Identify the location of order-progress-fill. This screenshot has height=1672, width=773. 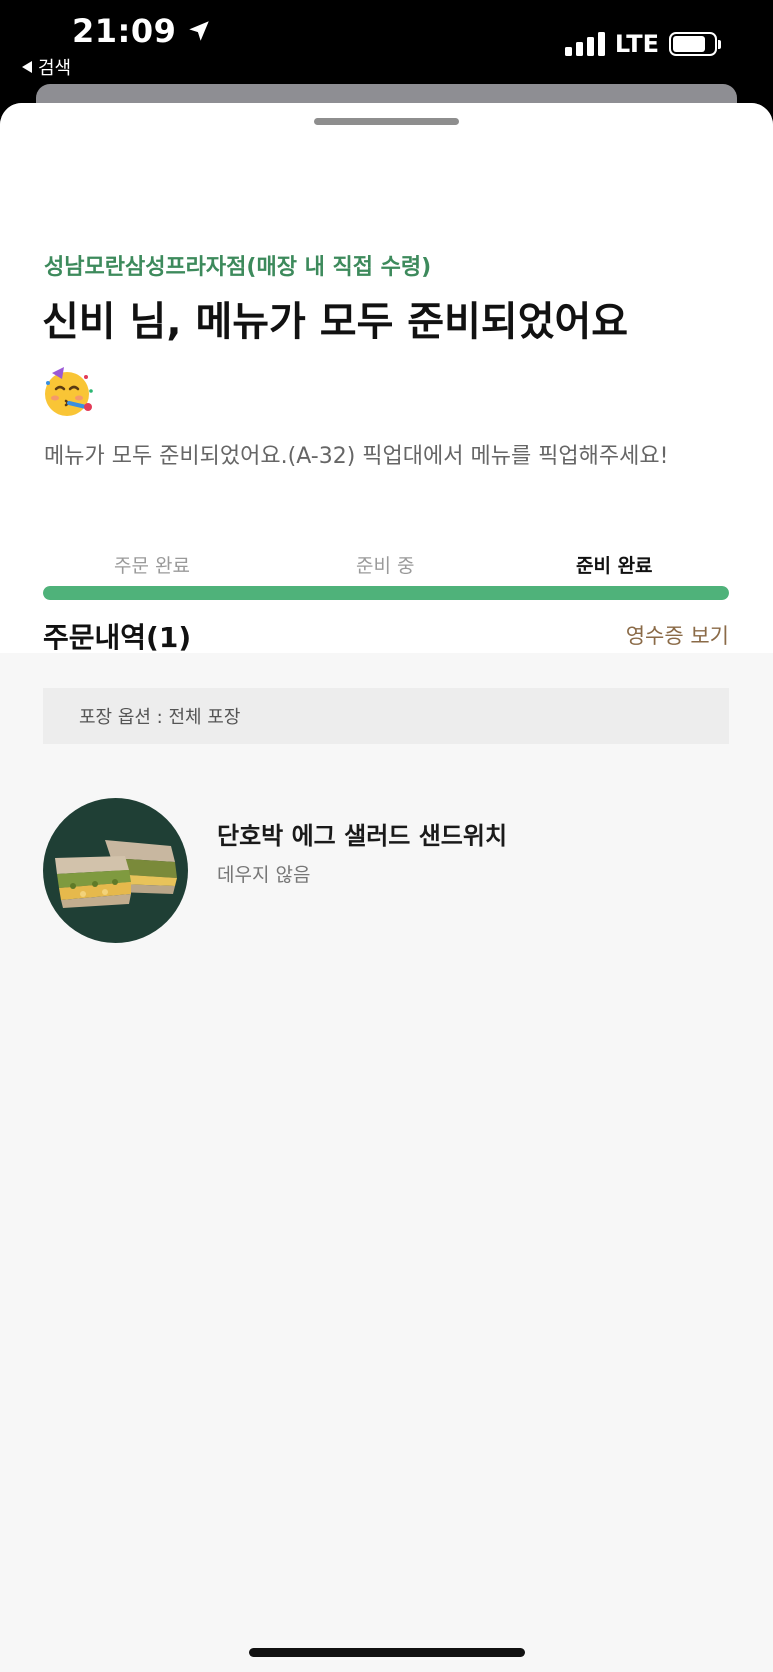
(386, 593).